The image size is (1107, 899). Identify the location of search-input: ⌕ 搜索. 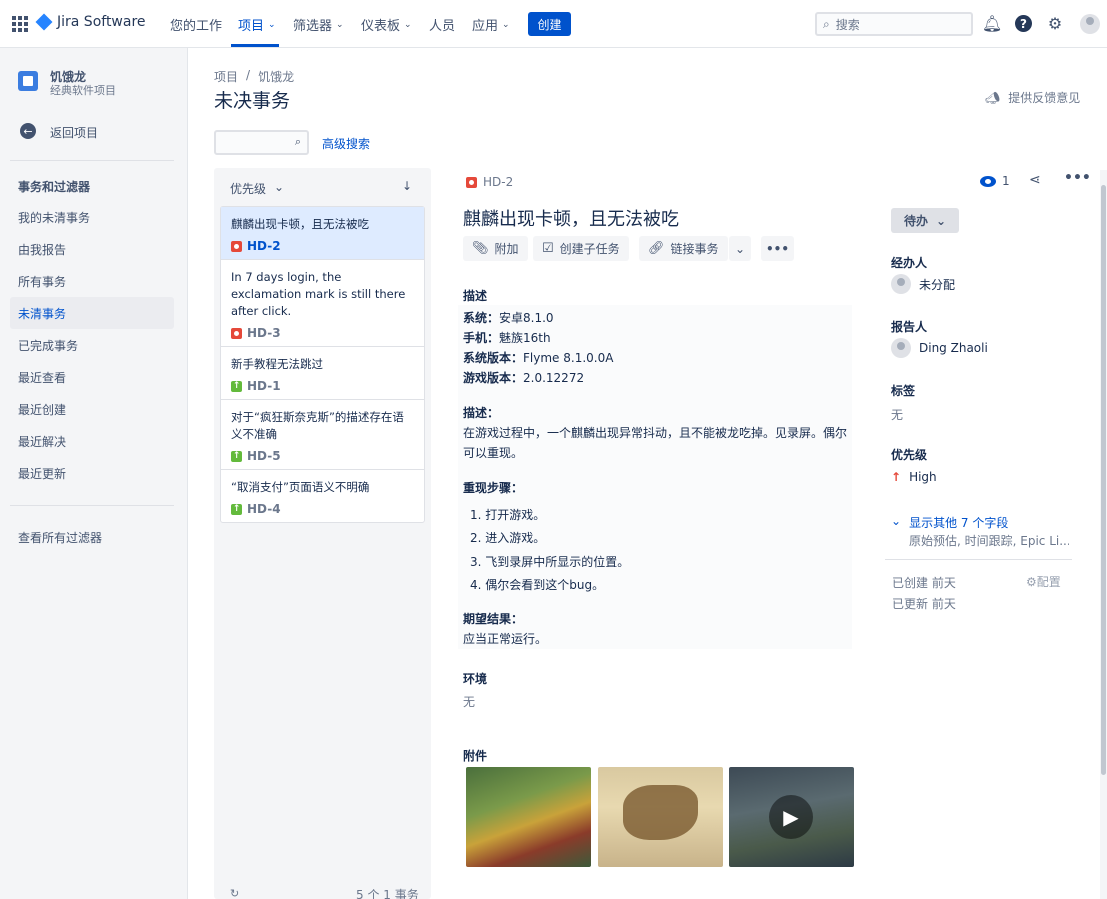
(894, 24).